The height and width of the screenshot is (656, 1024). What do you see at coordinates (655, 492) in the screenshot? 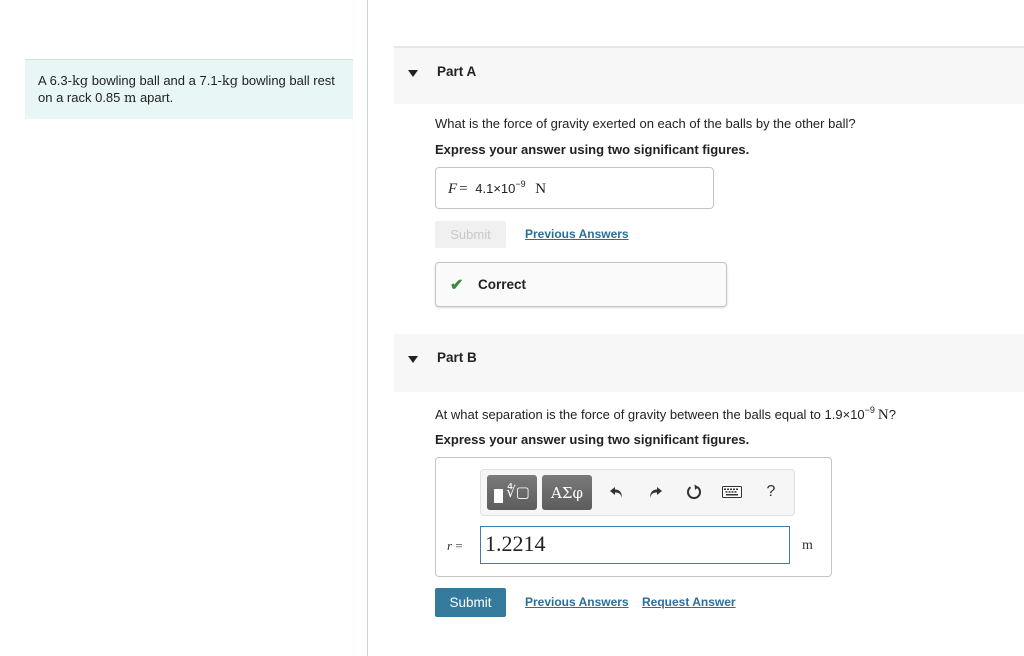
I see `redo-icon` at bounding box center [655, 492].